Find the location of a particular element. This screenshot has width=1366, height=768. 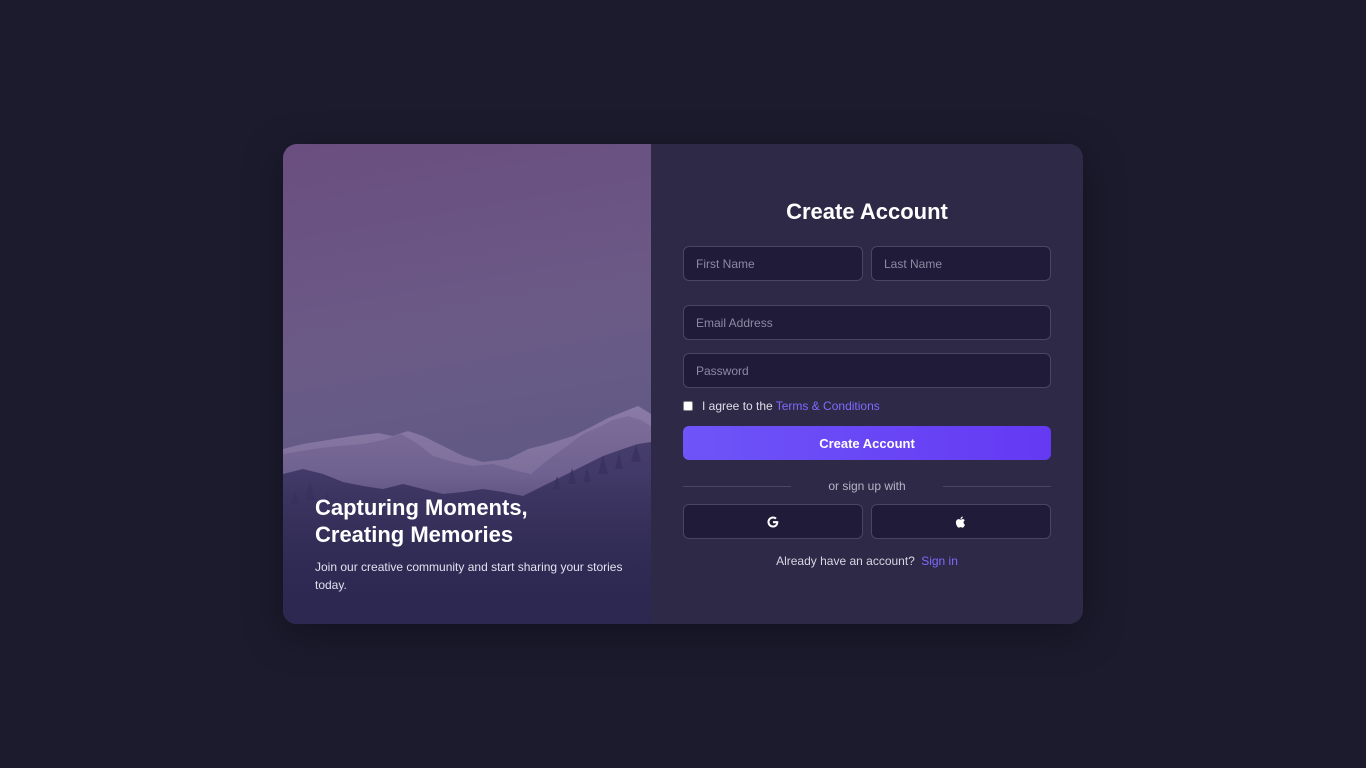

email-input is located at coordinates (867, 322).